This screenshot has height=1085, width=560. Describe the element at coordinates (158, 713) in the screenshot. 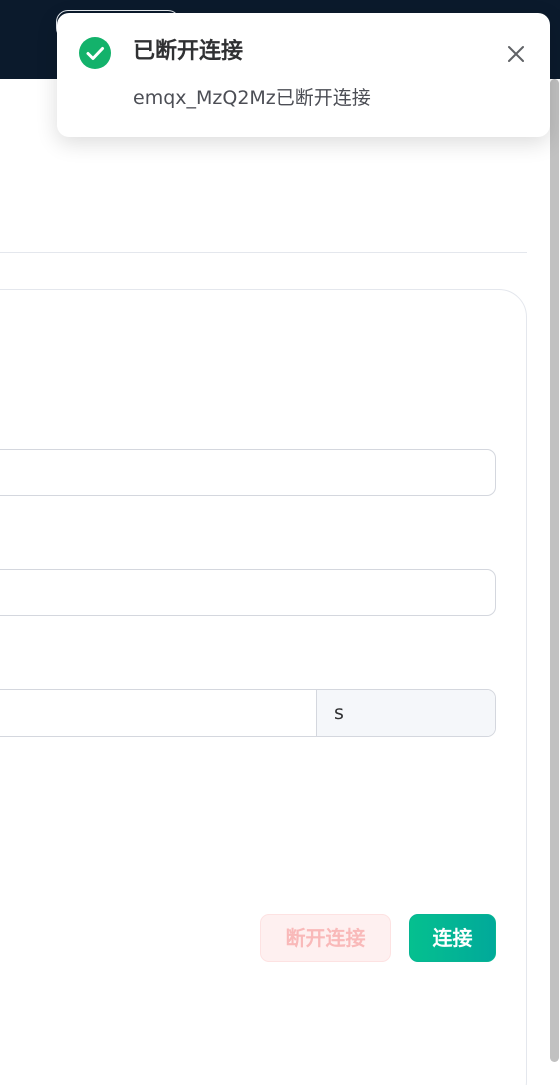

I see `interval-input` at that location.